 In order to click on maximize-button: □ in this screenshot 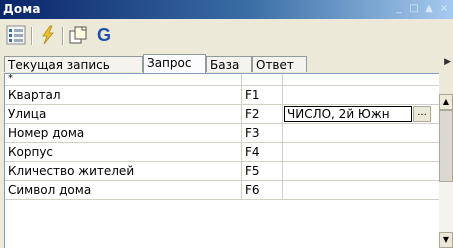, I will do `click(414, 9)`.